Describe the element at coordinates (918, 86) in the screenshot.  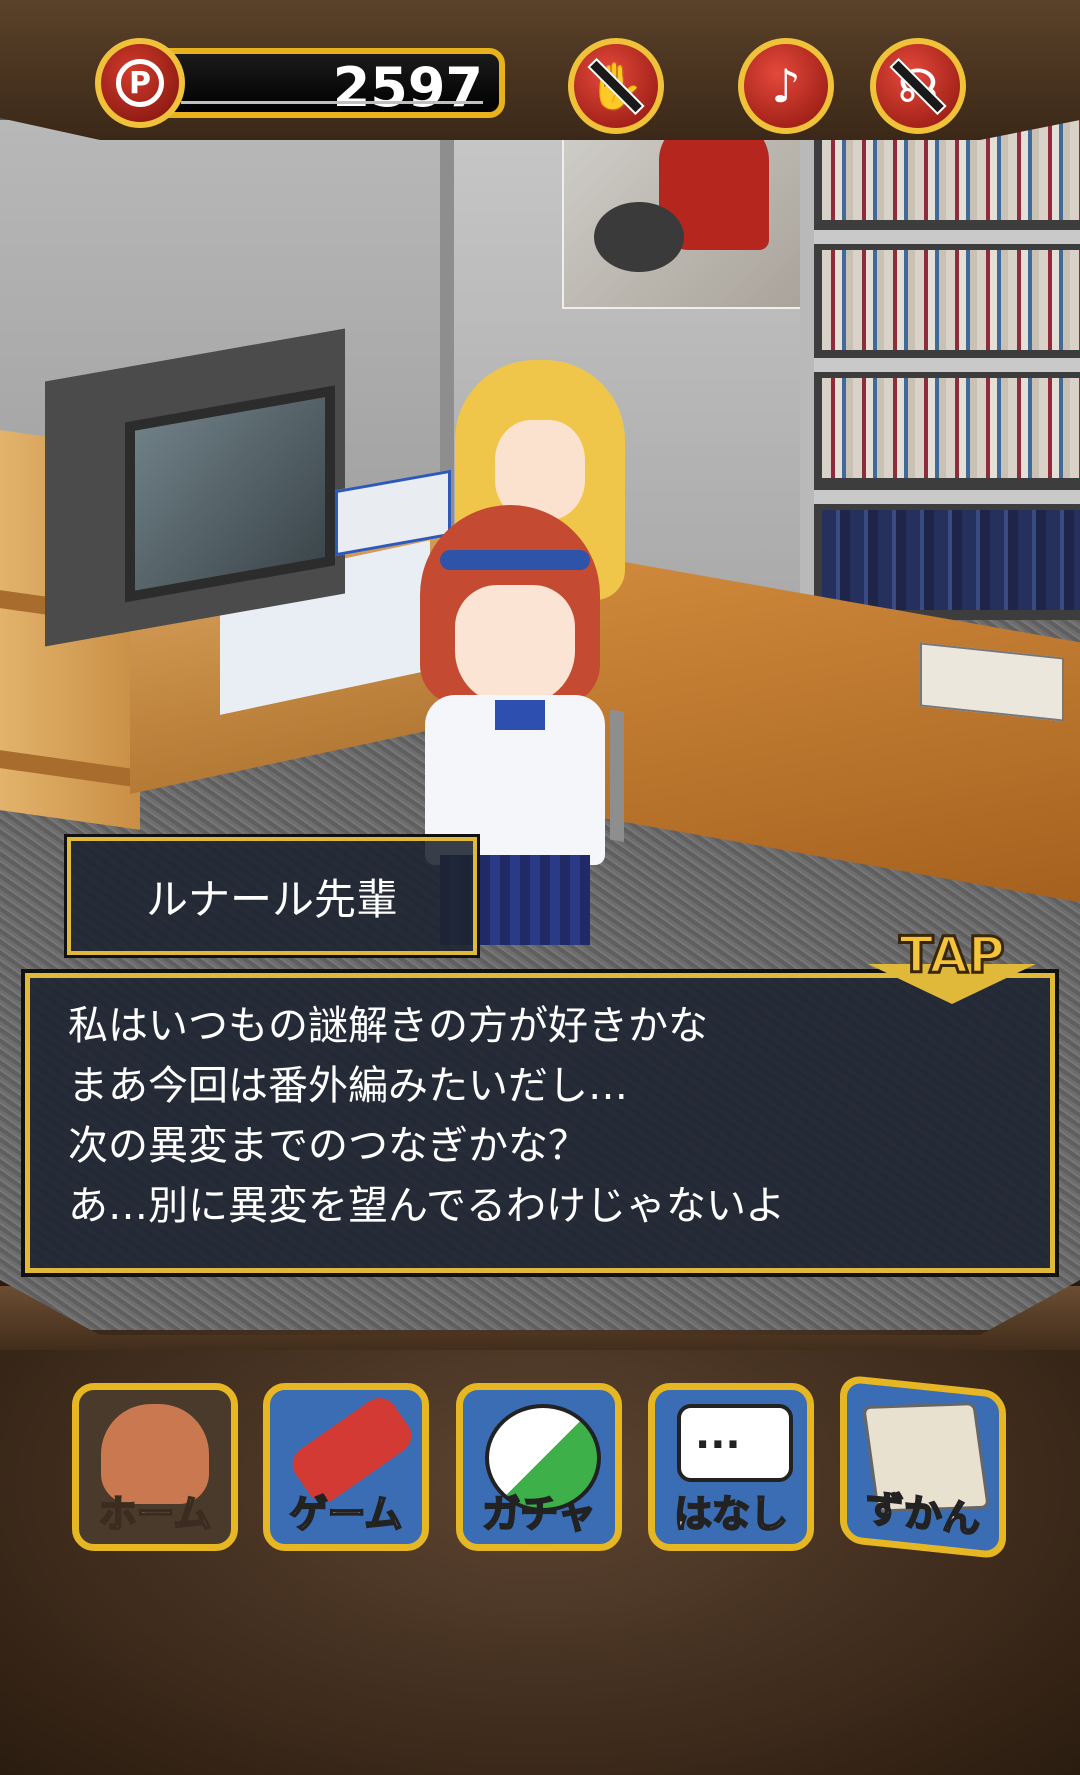
I see `sound-off-button: ☊` at that location.